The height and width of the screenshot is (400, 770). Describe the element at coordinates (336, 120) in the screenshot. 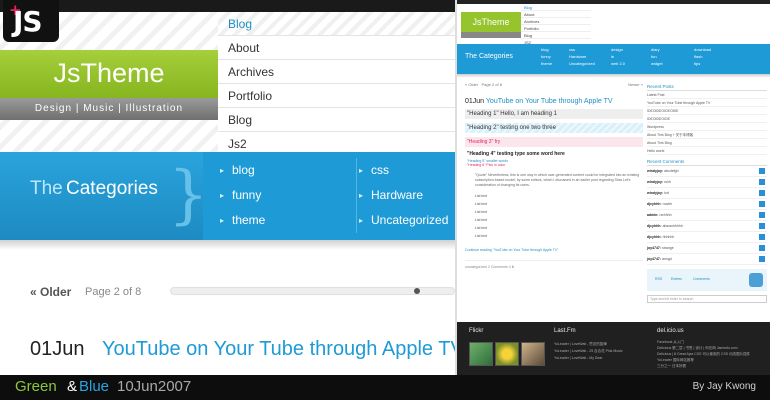

I see `nav-item-blog-2: Blog` at that location.